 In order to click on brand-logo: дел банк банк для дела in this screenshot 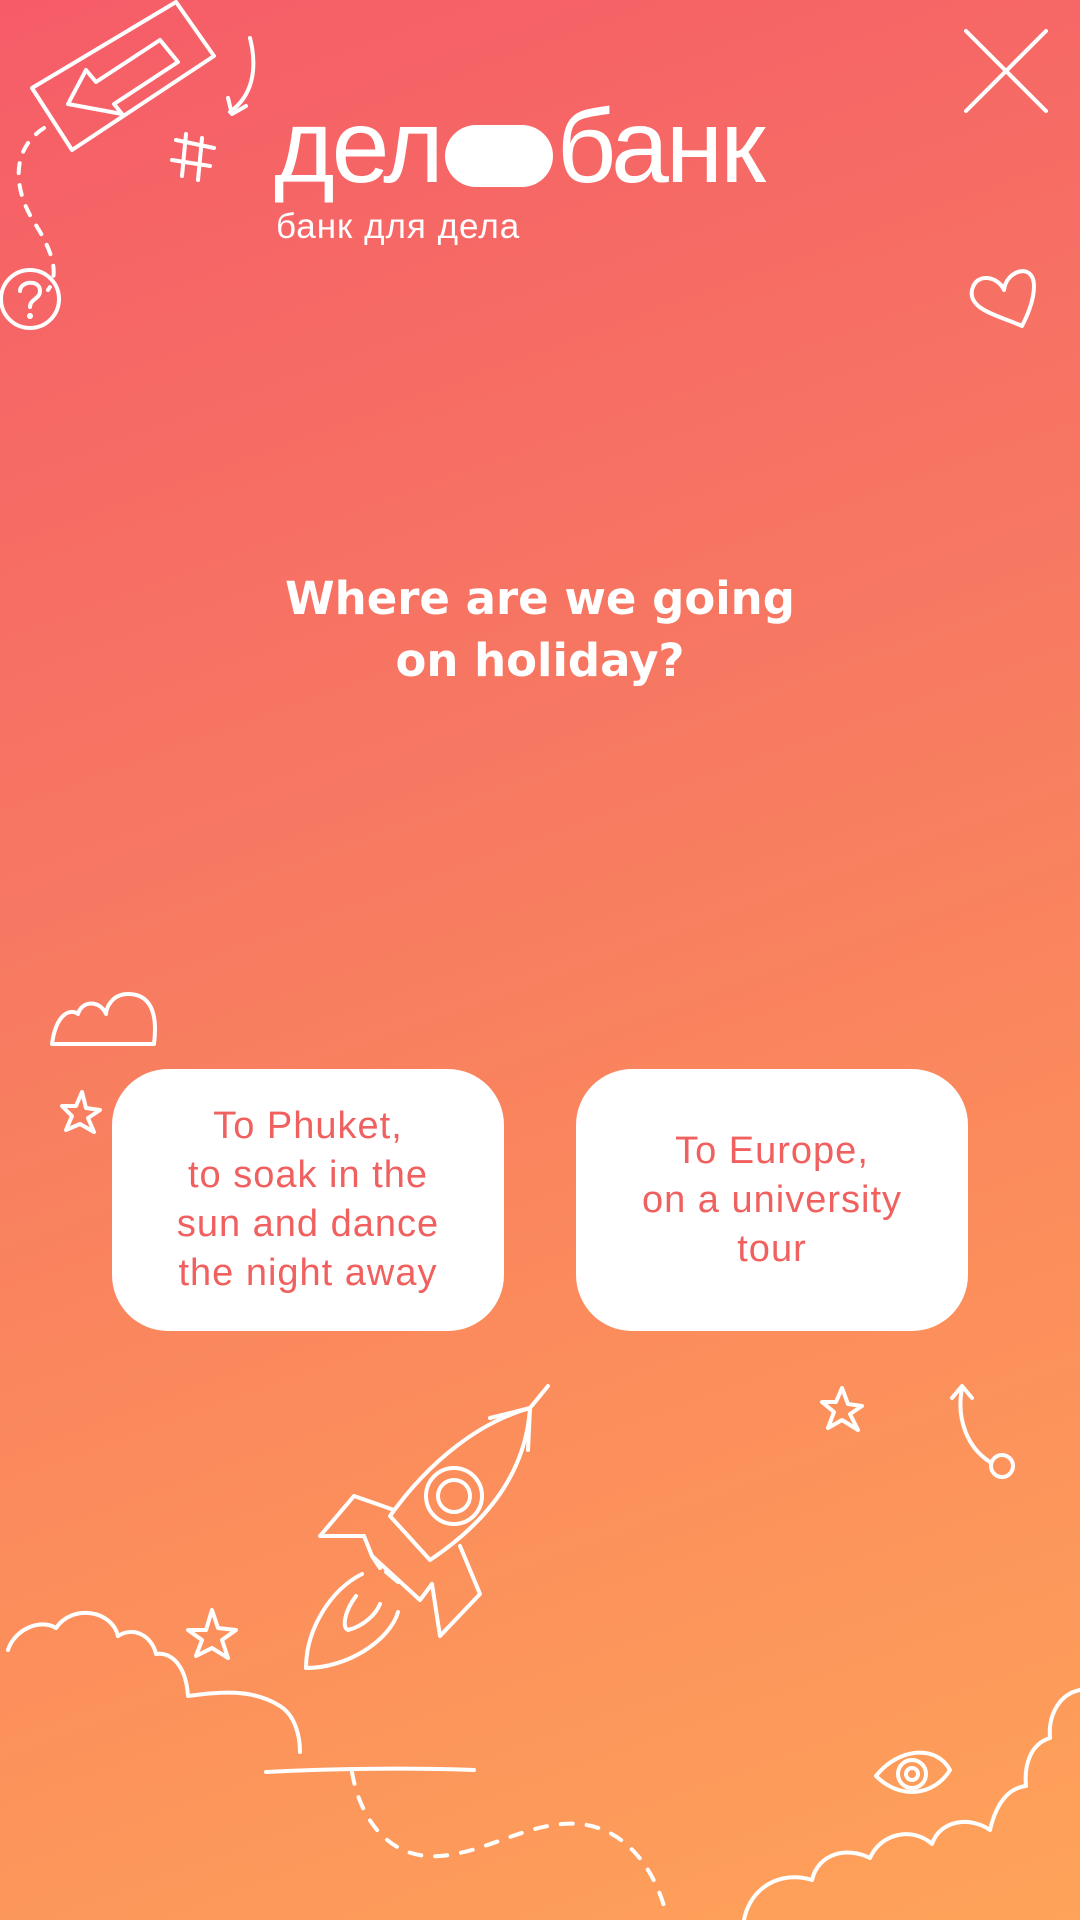, I will do `click(544, 172)`.